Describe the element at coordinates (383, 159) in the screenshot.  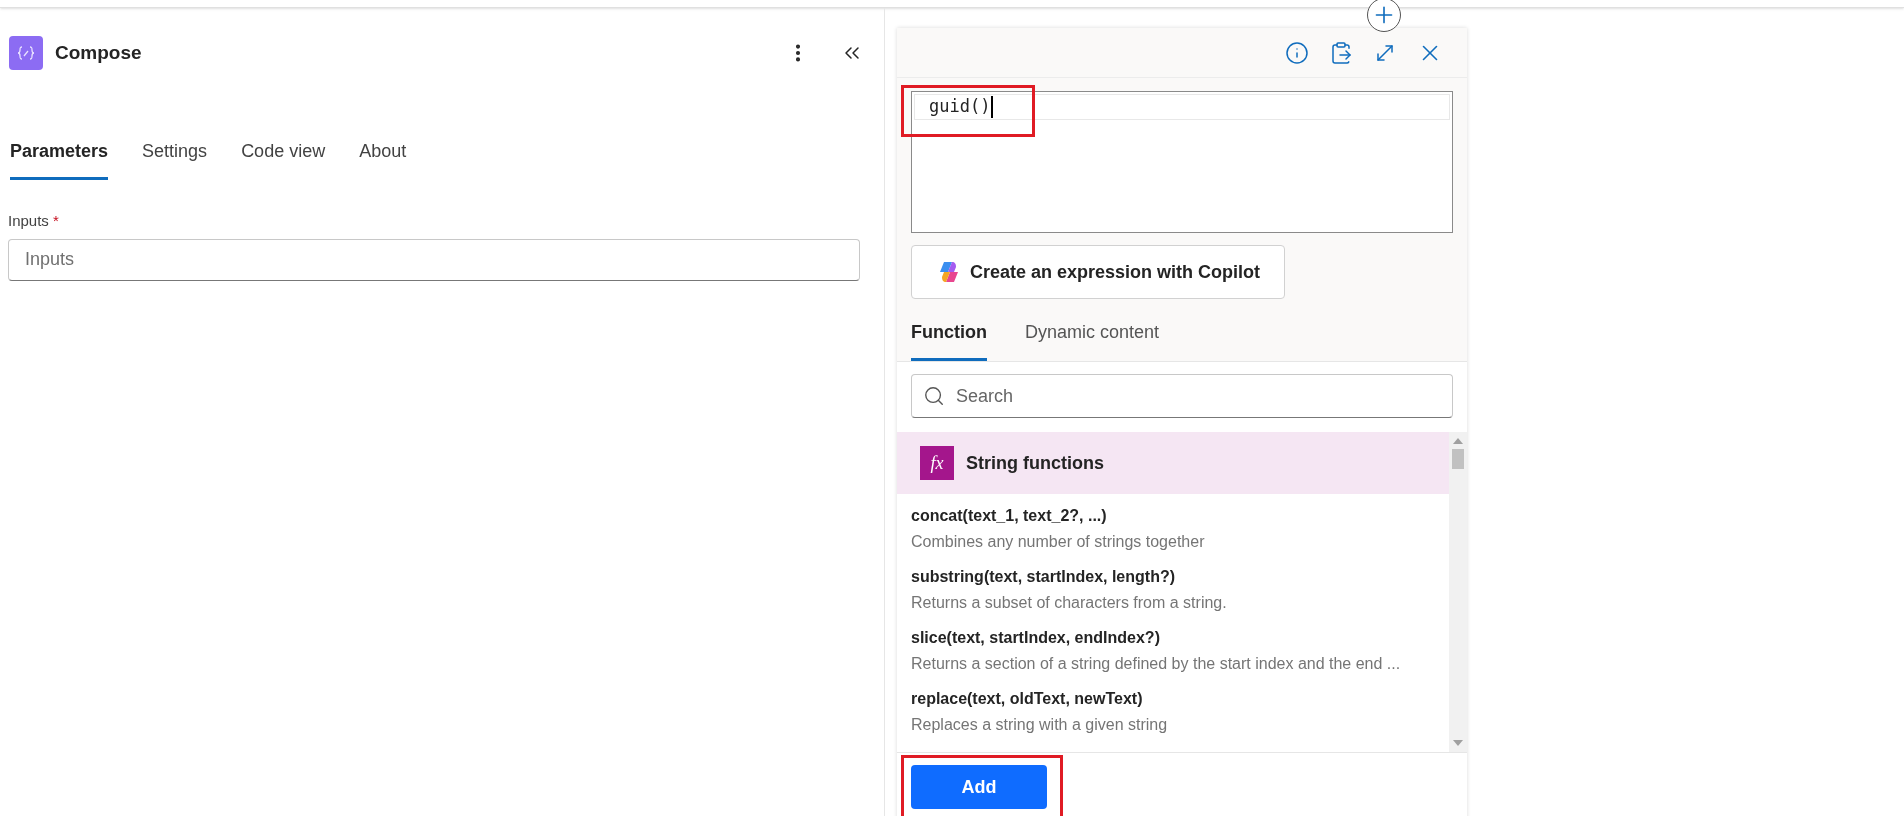
I see `tab: About` at that location.